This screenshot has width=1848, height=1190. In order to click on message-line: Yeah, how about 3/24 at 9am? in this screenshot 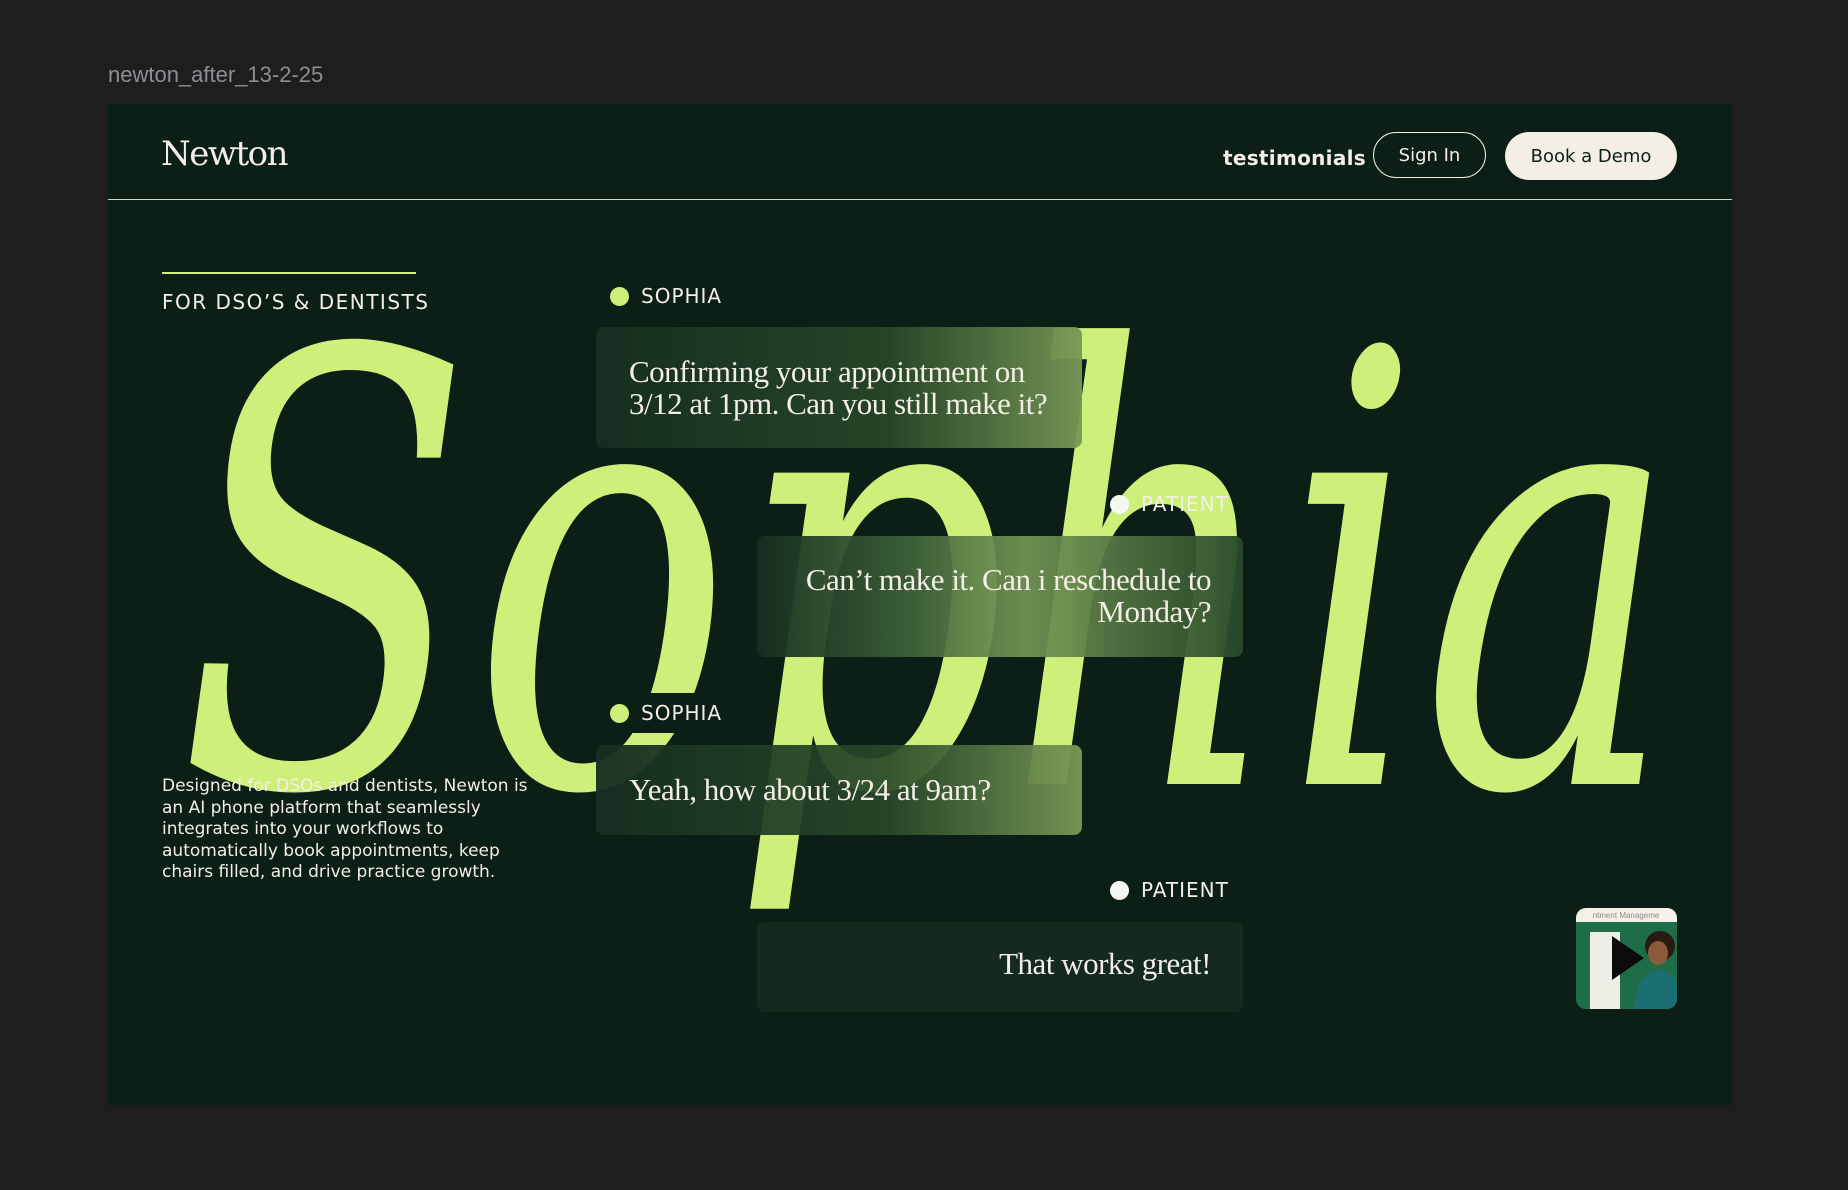, I will do `click(810, 789)`.